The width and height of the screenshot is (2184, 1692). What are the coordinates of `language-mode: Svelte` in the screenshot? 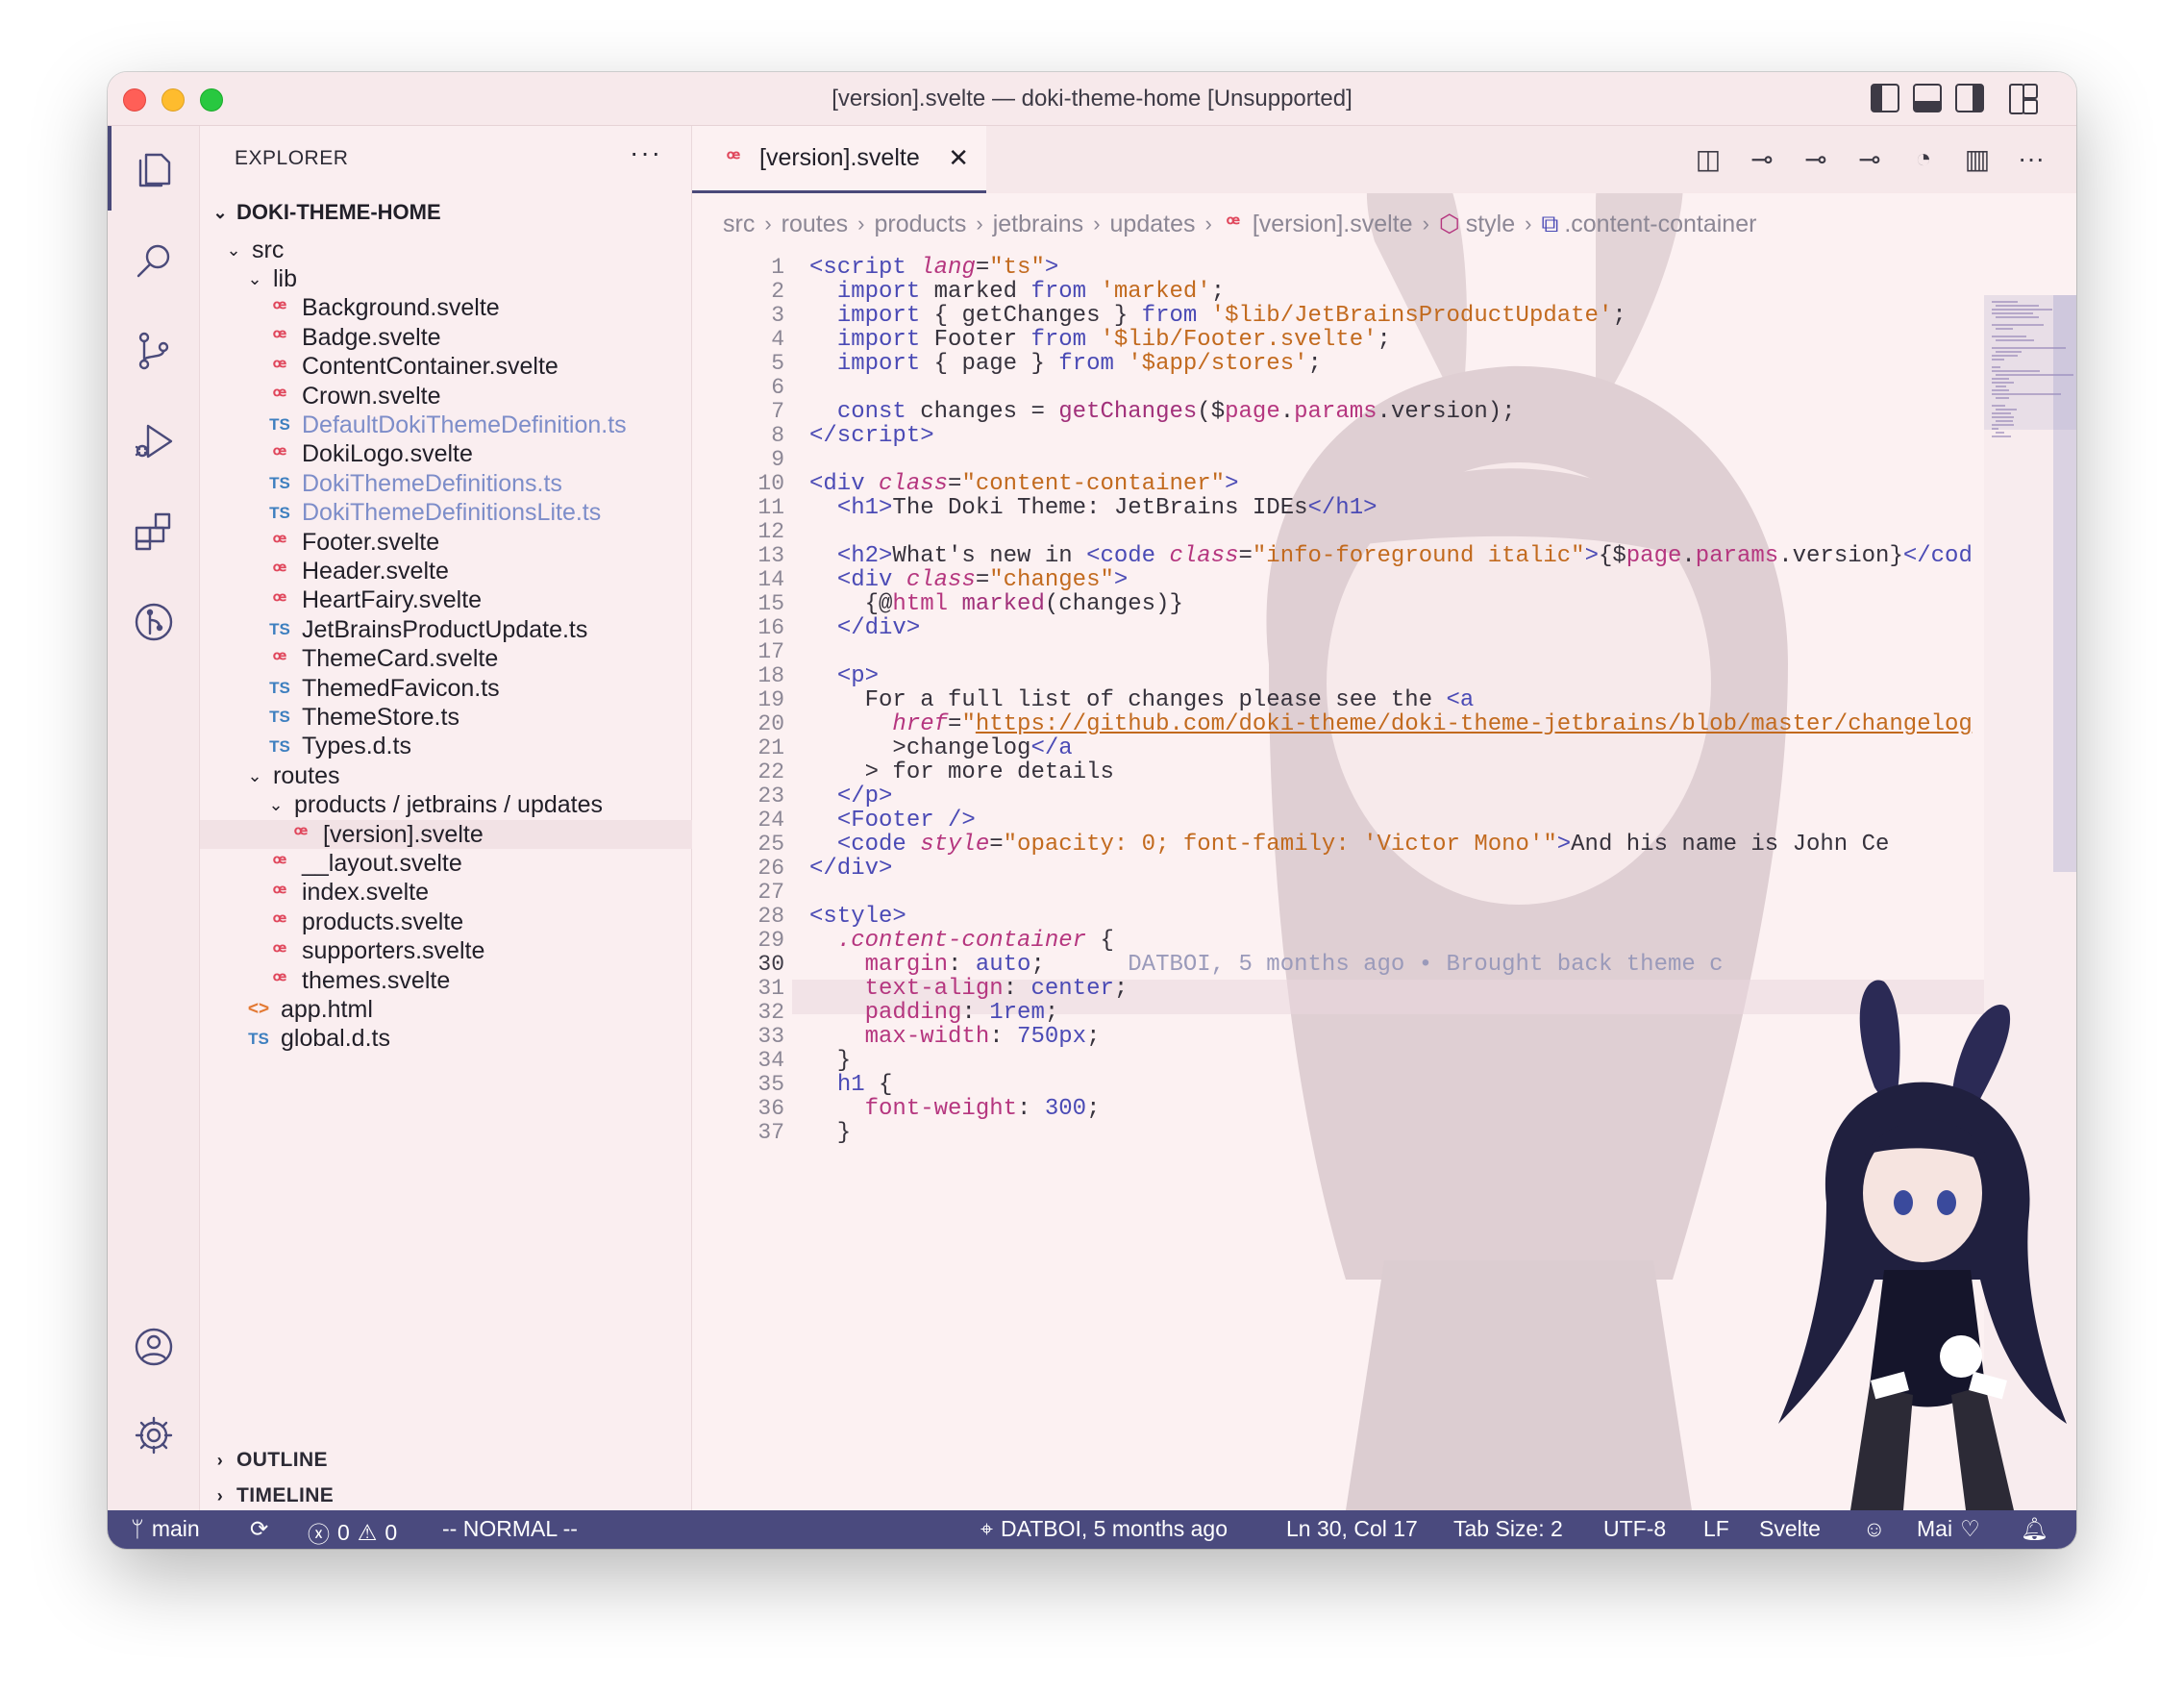 It's located at (1790, 1529).